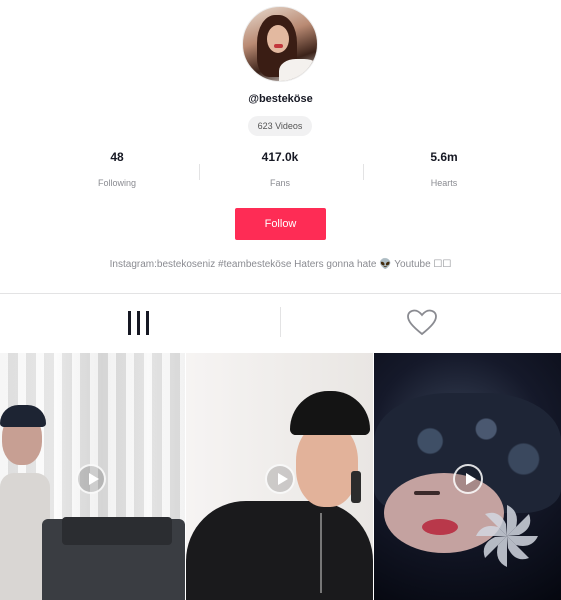 The image size is (561, 600). Describe the element at coordinates (278, 39) in the screenshot. I see `avatar-face` at that location.